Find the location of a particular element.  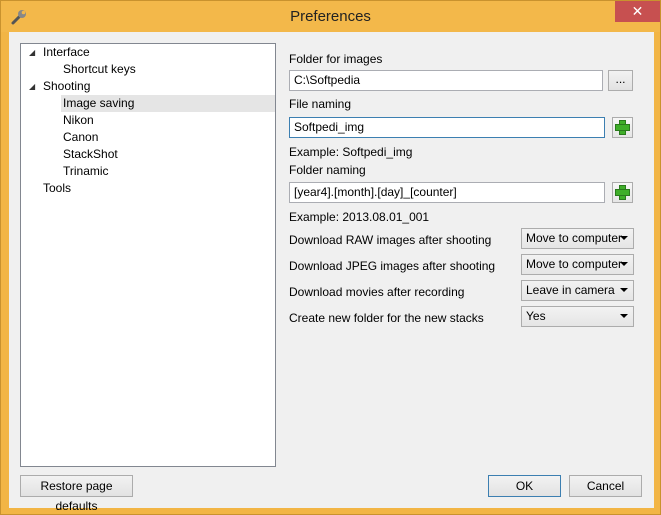

close-button: ✕ is located at coordinates (637, 11).